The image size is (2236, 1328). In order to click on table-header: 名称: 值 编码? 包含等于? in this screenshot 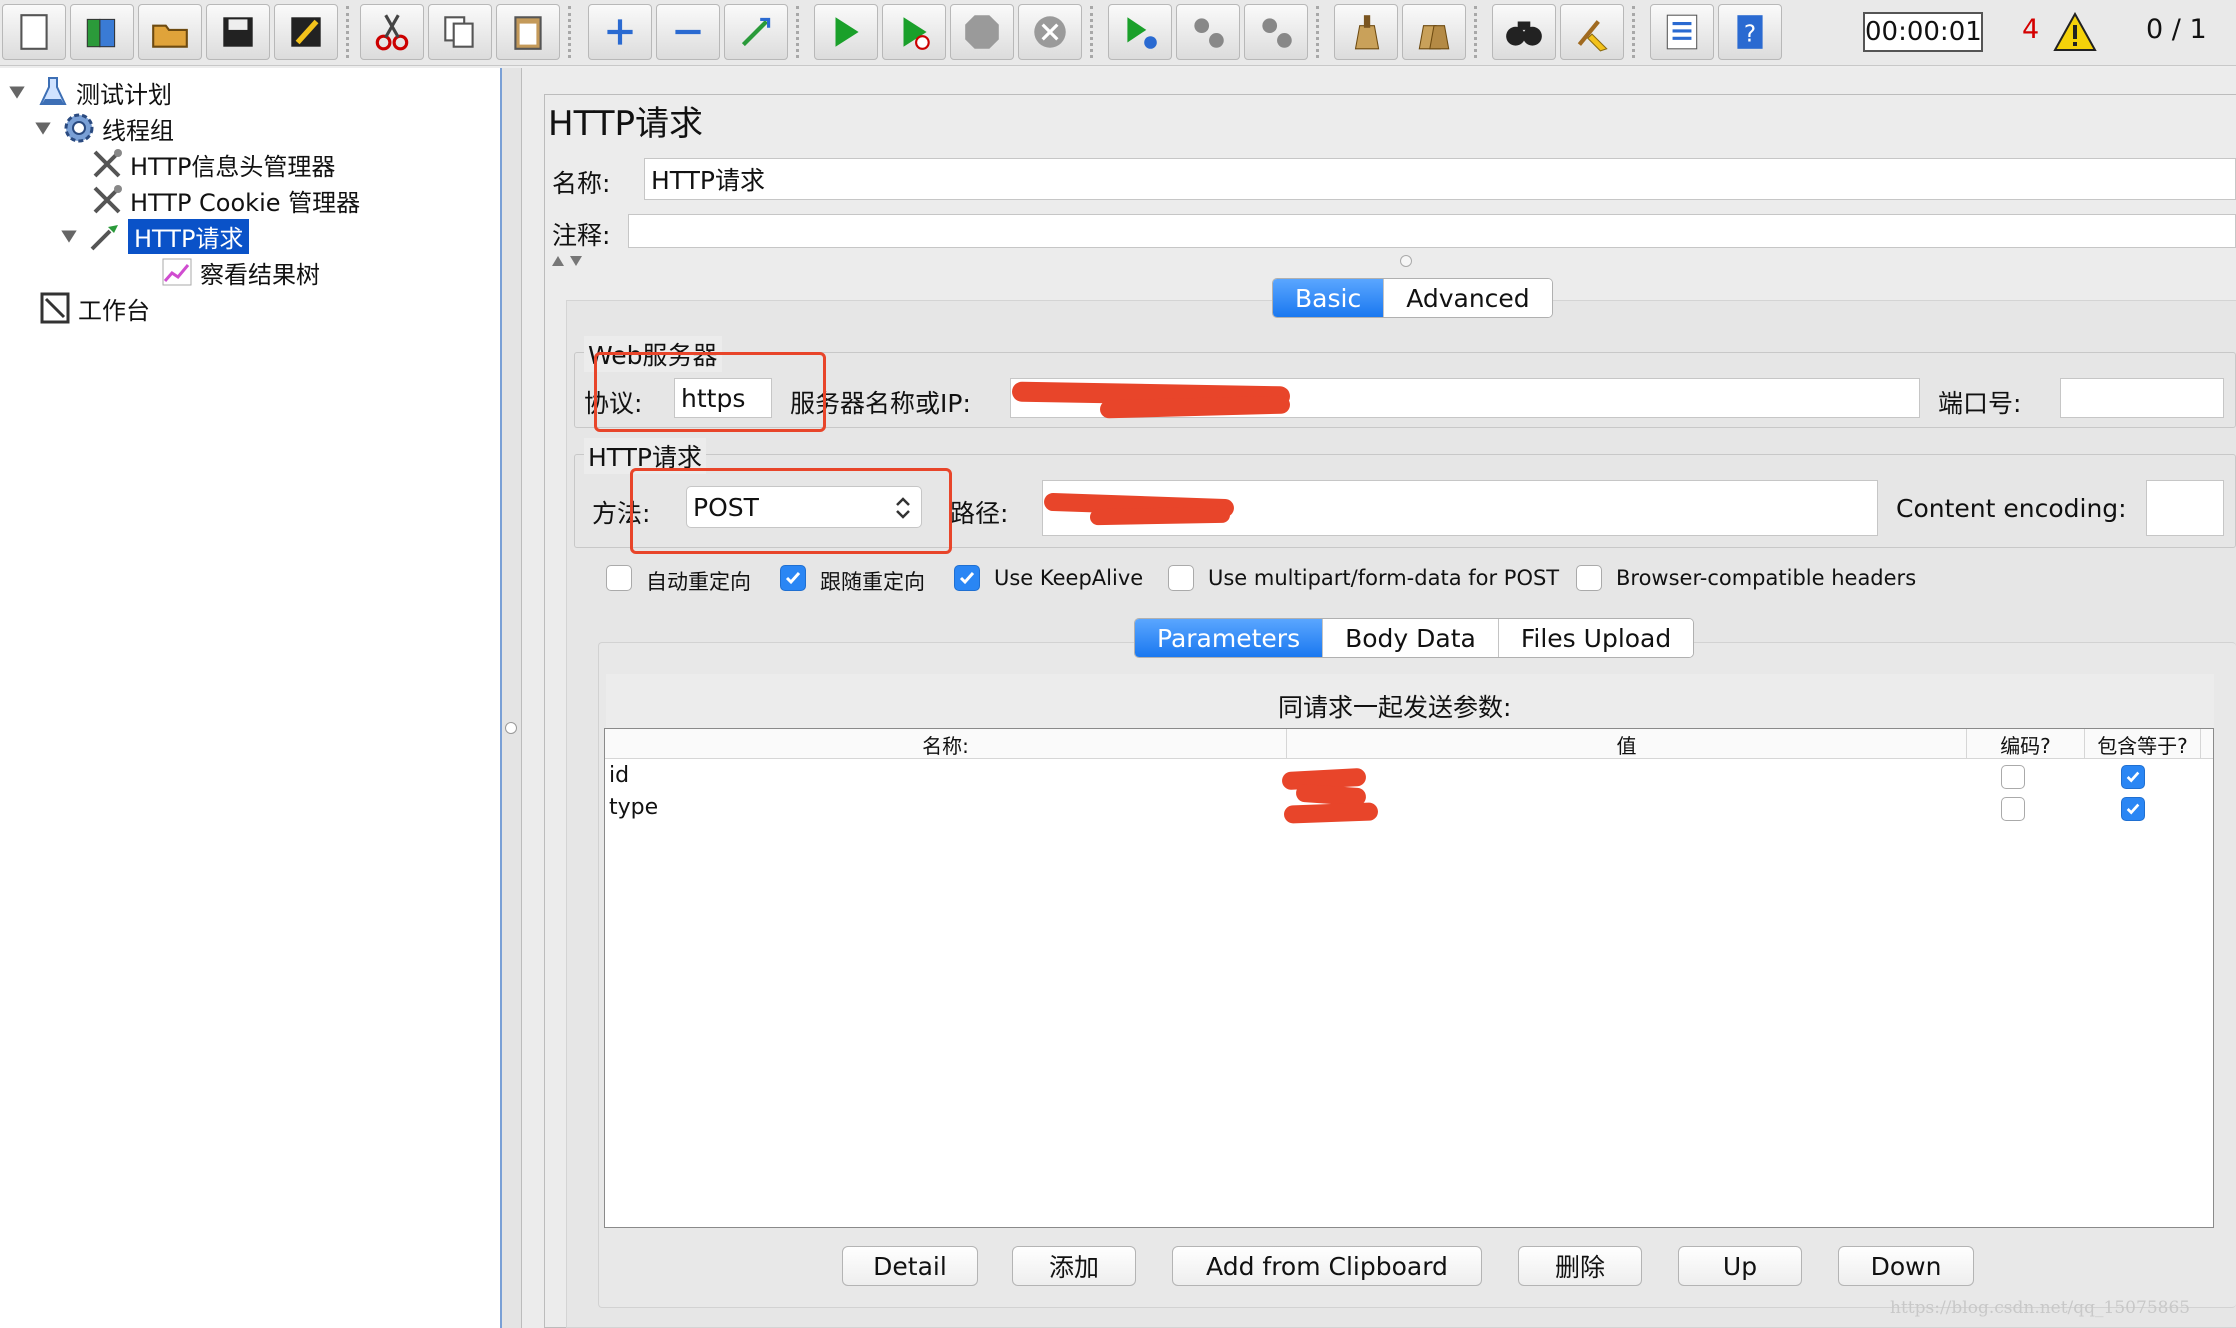, I will do `click(1409, 744)`.